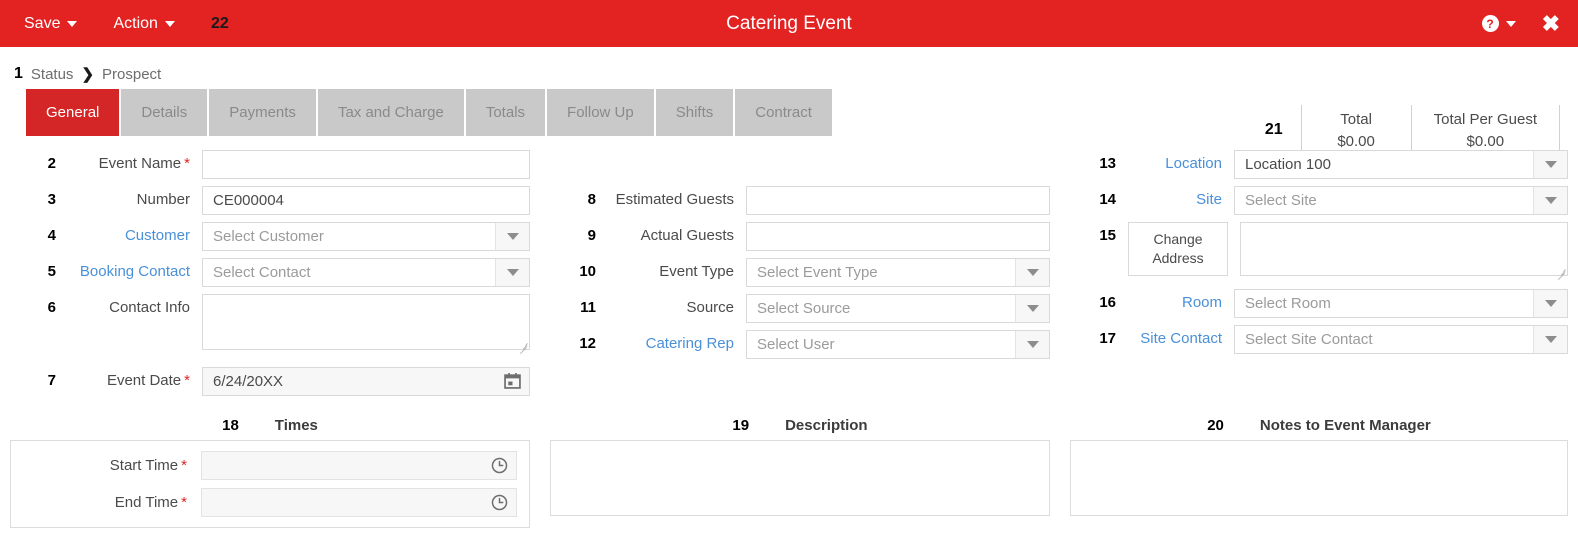  What do you see at coordinates (366, 272) in the screenshot?
I see `booking-contact-select: Select Contact` at bounding box center [366, 272].